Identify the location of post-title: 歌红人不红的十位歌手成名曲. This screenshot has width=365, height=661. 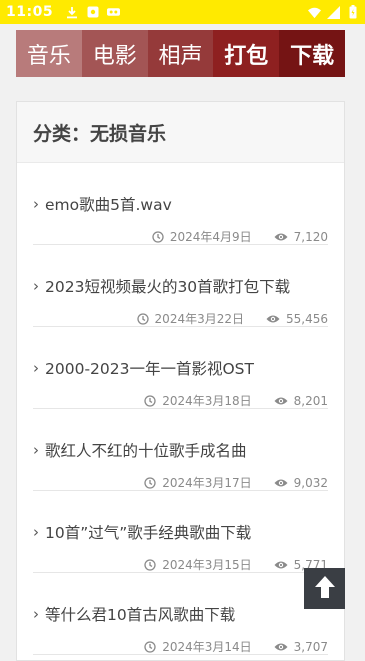
(146, 450).